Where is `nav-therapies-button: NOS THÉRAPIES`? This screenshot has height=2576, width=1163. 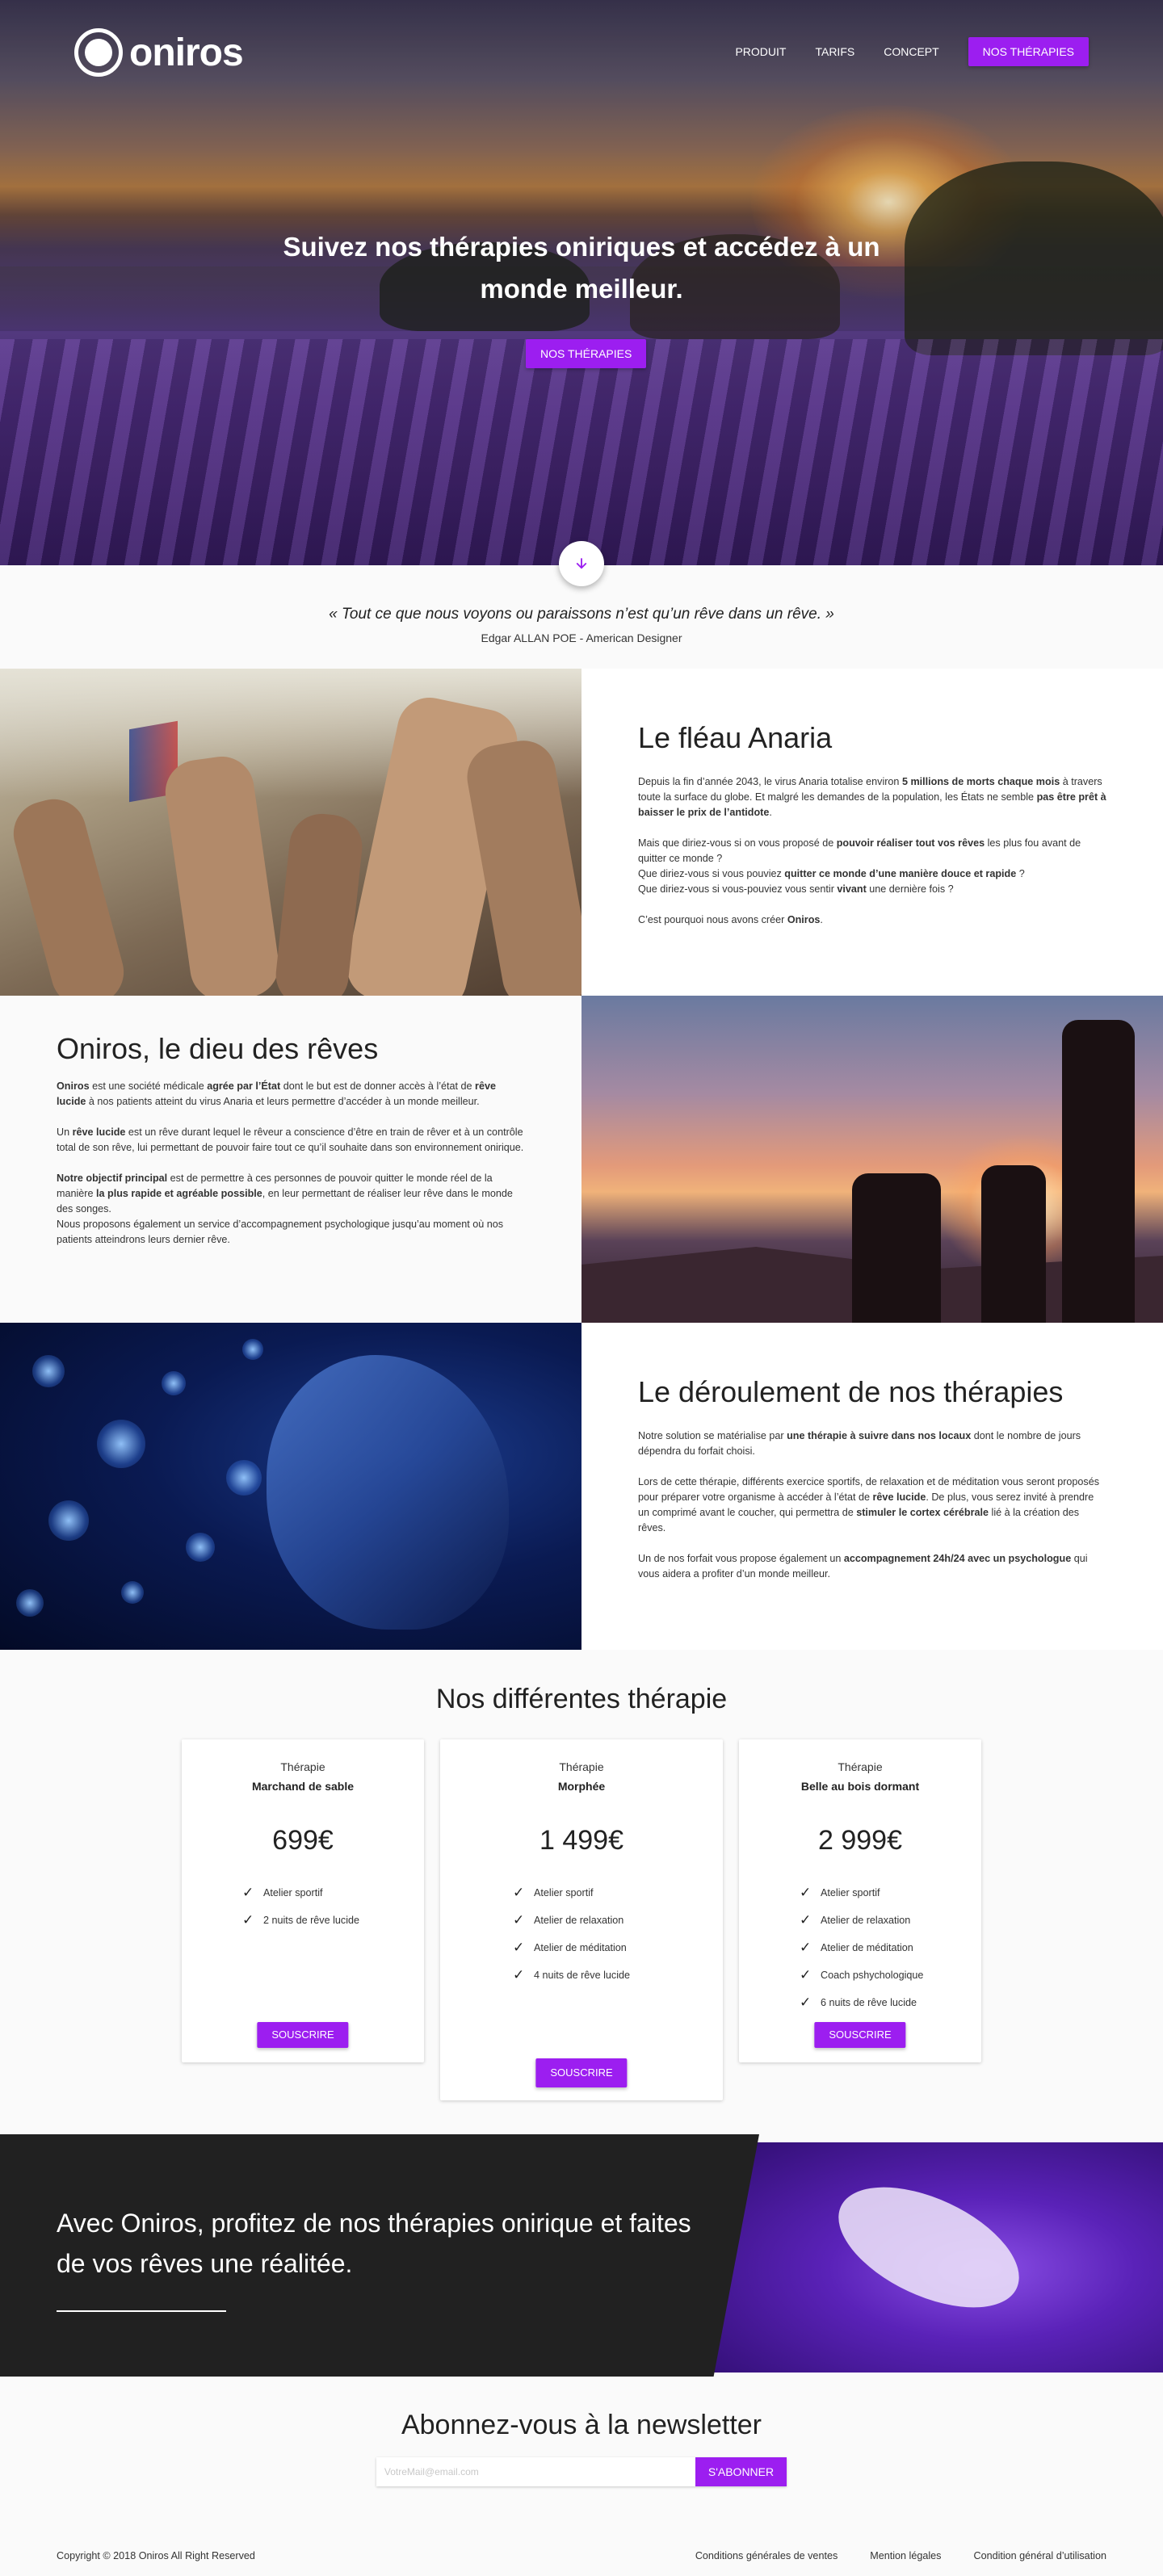 nav-therapies-button: NOS THÉRAPIES is located at coordinates (1028, 51).